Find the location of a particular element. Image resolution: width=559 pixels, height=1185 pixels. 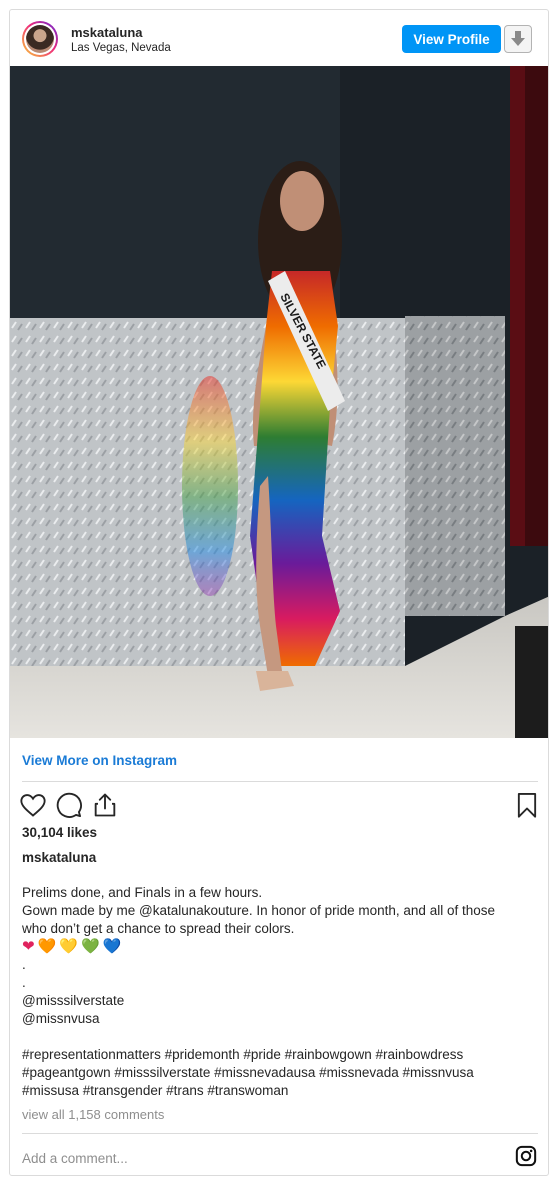

caption-line: Prelims done, and Finals in a few hours. is located at coordinates (142, 892).